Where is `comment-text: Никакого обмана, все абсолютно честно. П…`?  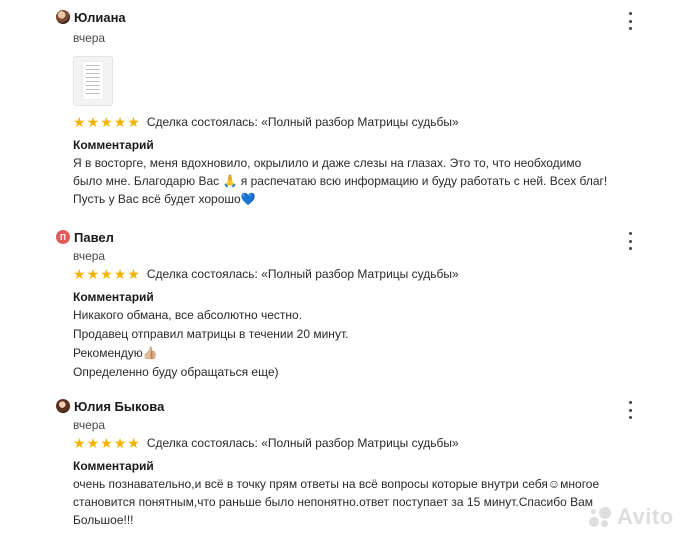
comment-text: Никакого обмана, все абсолютно честно. П… is located at coordinates (358, 344).